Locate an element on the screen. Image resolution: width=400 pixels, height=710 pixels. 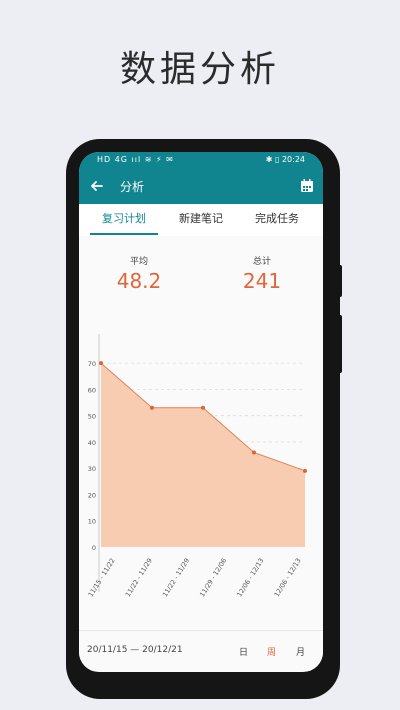
stats-panel: 平均 48.2 总计 241 is located at coordinates (201, 266).